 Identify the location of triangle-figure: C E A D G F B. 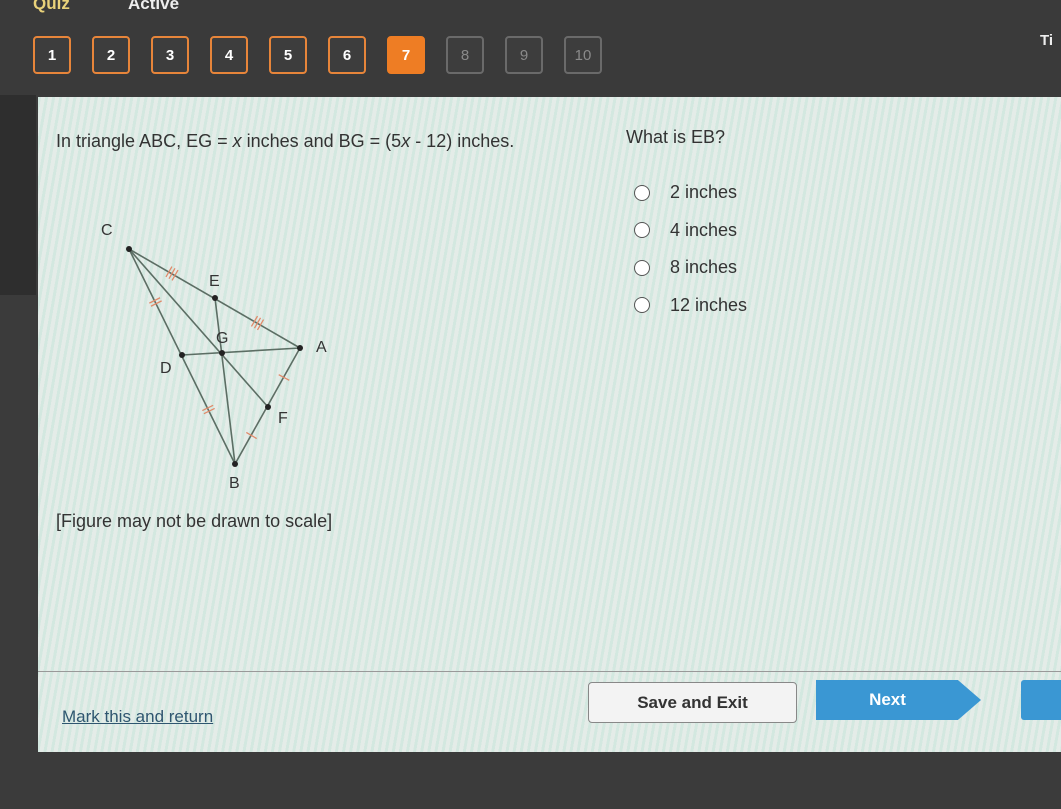
(214, 357).